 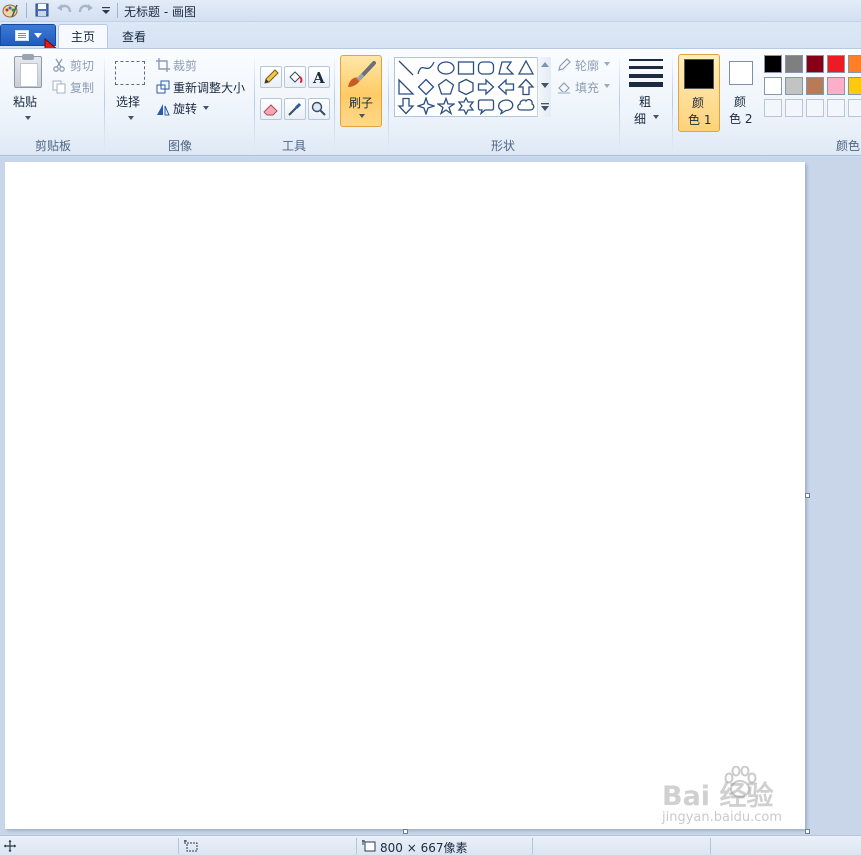 What do you see at coordinates (128, 101) in the screenshot?
I see `select-button-label: 选择` at bounding box center [128, 101].